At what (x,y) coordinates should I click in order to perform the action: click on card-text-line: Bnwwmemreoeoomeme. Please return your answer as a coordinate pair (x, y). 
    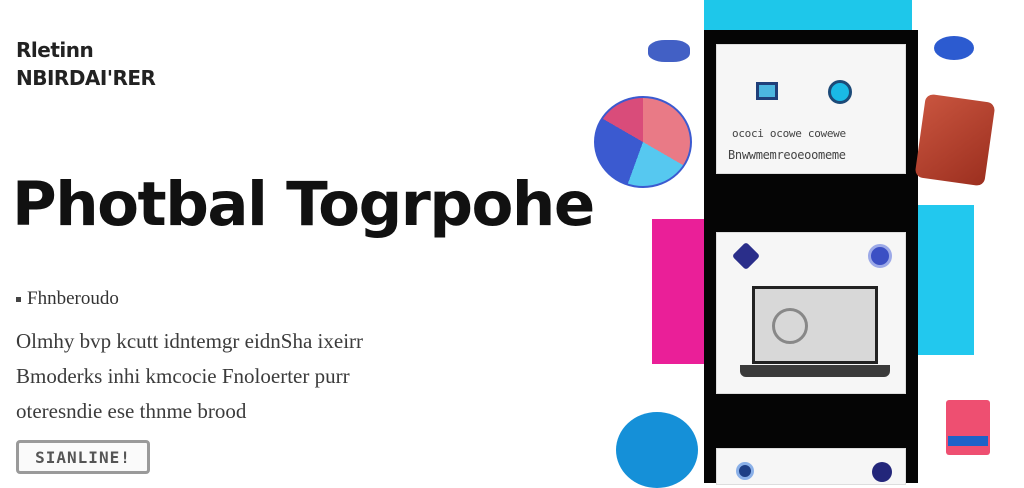
    Looking at the image, I should click on (787, 155).